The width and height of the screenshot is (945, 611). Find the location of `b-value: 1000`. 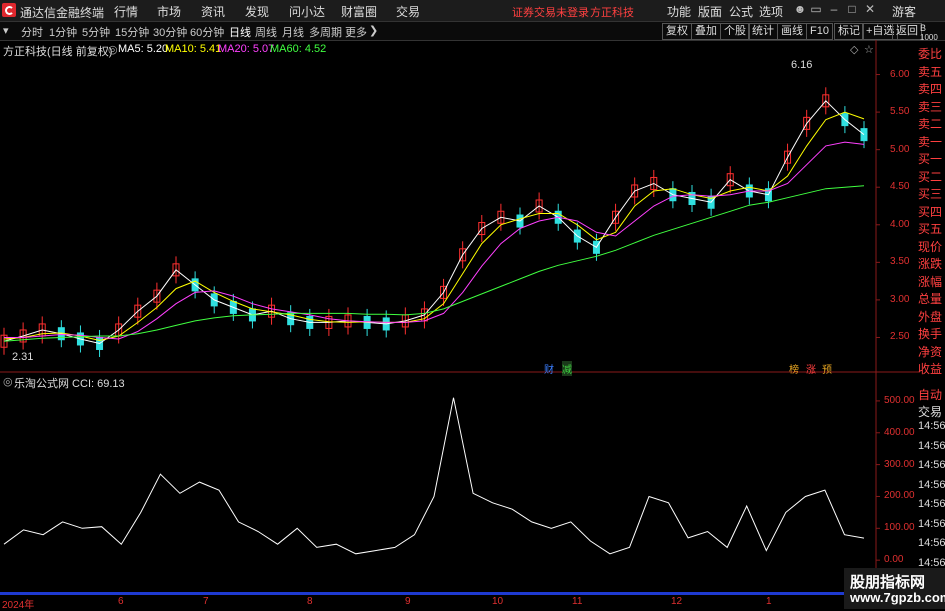

b-value: 1000 is located at coordinates (929, 37).